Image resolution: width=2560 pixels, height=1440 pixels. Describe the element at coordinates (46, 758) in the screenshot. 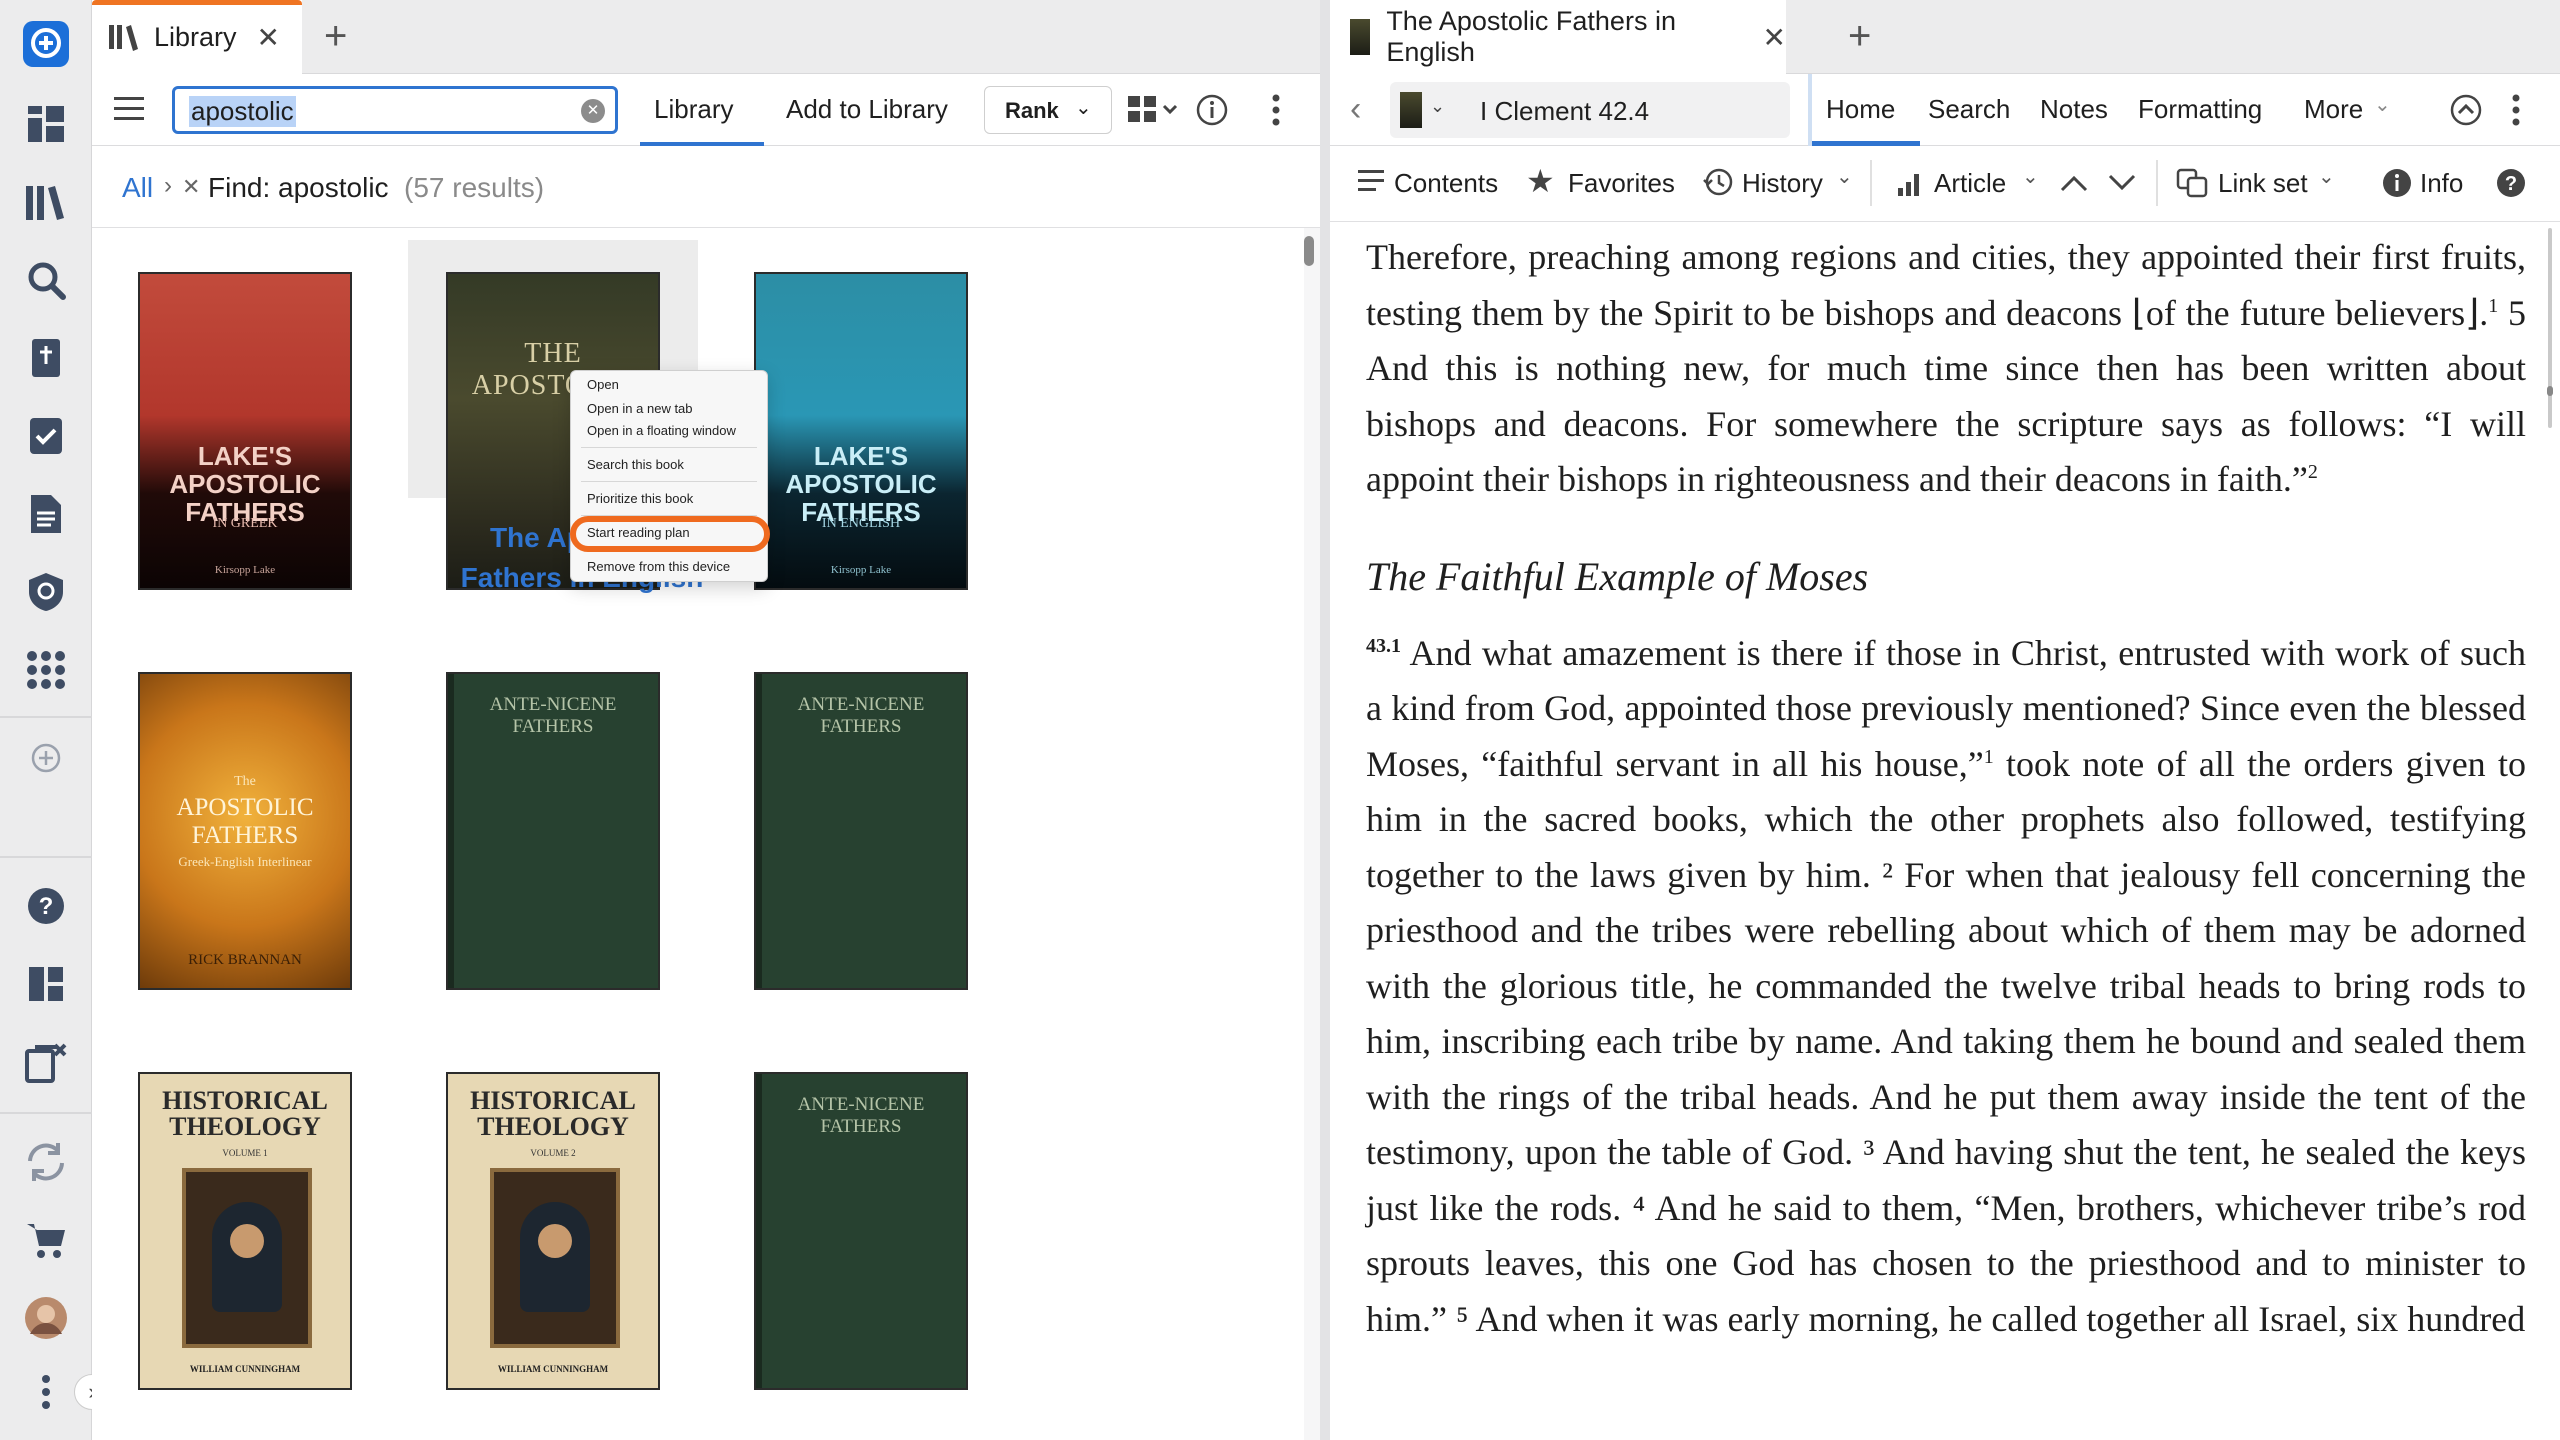

I see `add-shortcut-icon` at that location.